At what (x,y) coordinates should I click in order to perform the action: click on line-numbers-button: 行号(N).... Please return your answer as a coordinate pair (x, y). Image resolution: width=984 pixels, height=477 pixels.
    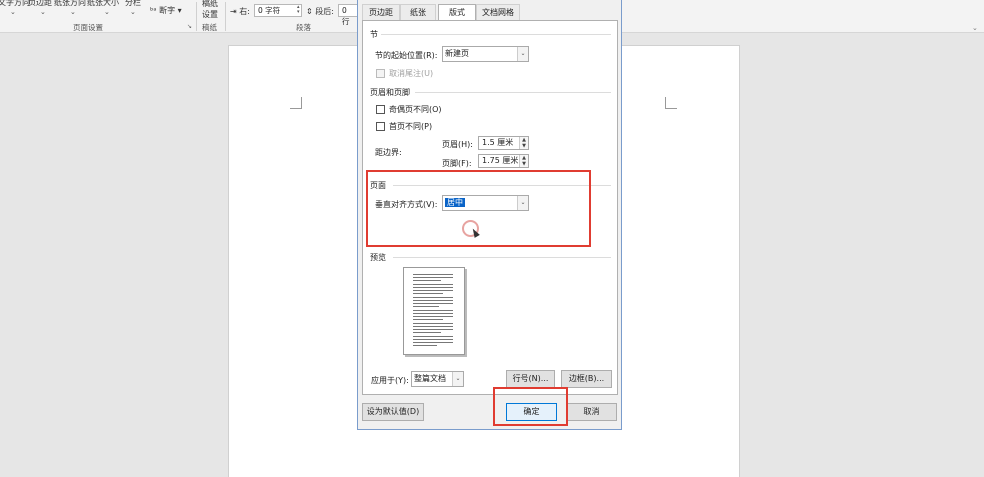
    Looking at the image, I should click on (530, 379).